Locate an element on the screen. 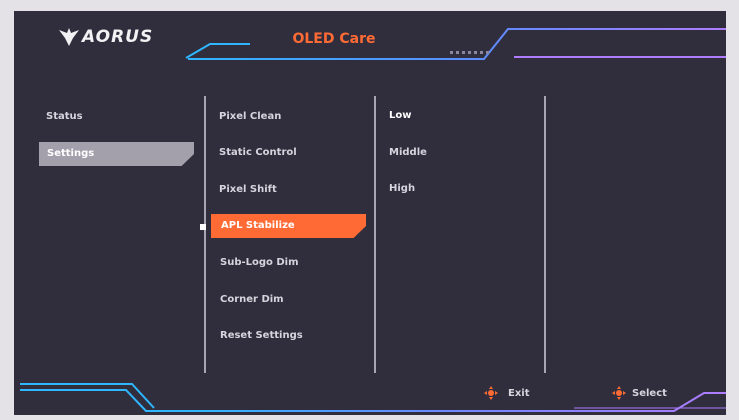 This screenshot has height=420, width=739. select-hint: Select is located at coordinates (639, 393).